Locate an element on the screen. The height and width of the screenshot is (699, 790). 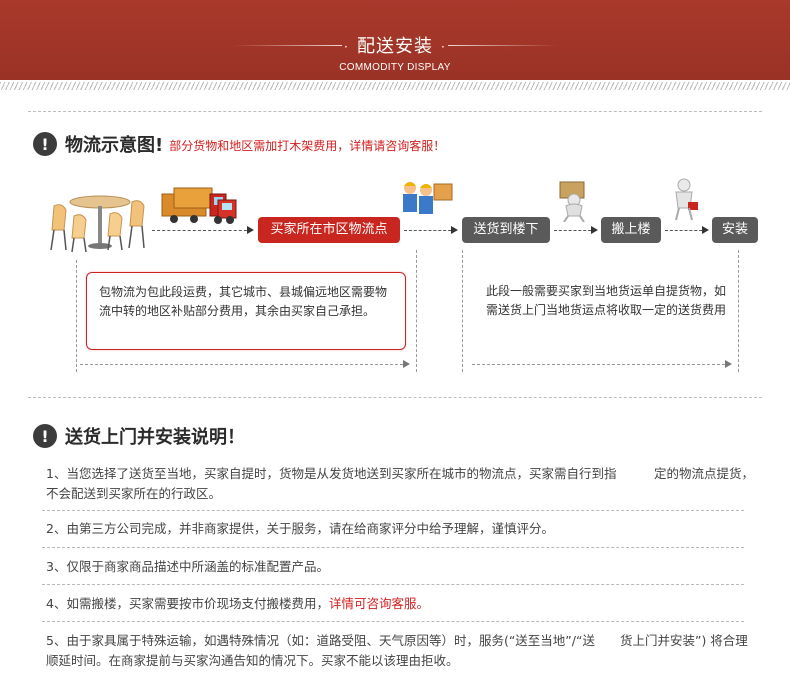
header-banner: · 配送安装 · COMMODITY DISPLAY is located at coordinates (395, 40).